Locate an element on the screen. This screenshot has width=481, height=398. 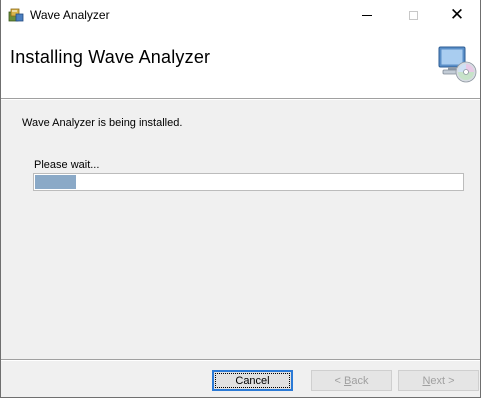
maximize-button is located at coordinates (413, 15).